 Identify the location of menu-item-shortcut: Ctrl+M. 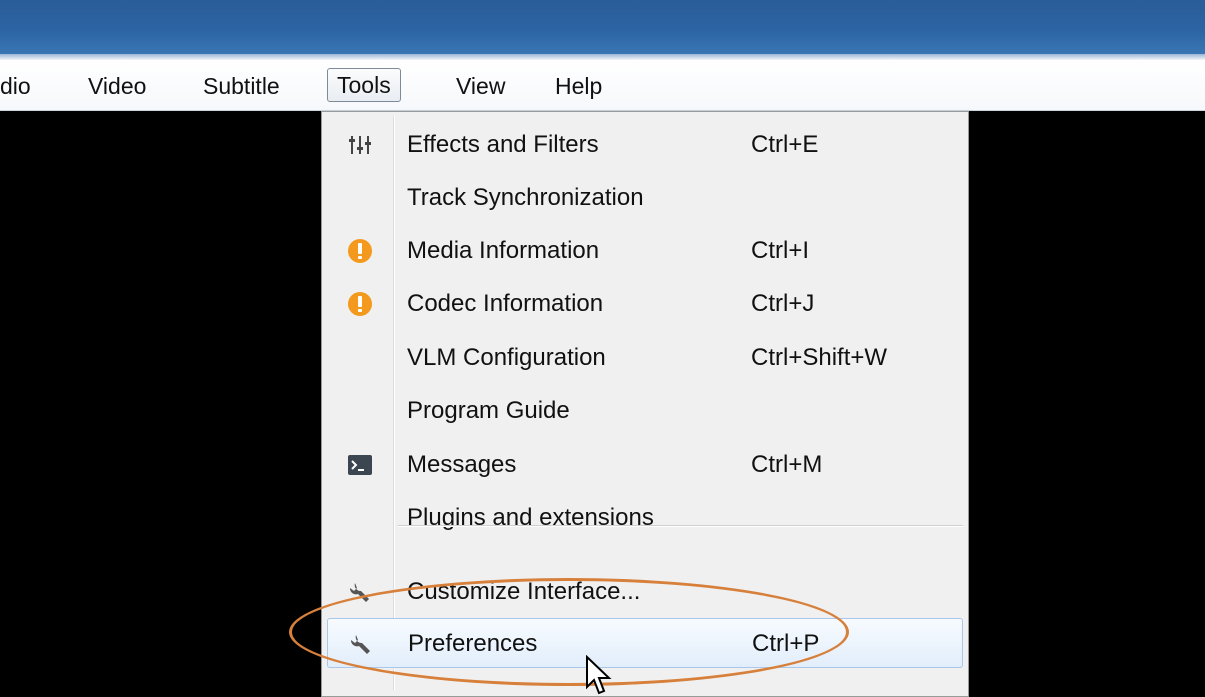
(787, 464).